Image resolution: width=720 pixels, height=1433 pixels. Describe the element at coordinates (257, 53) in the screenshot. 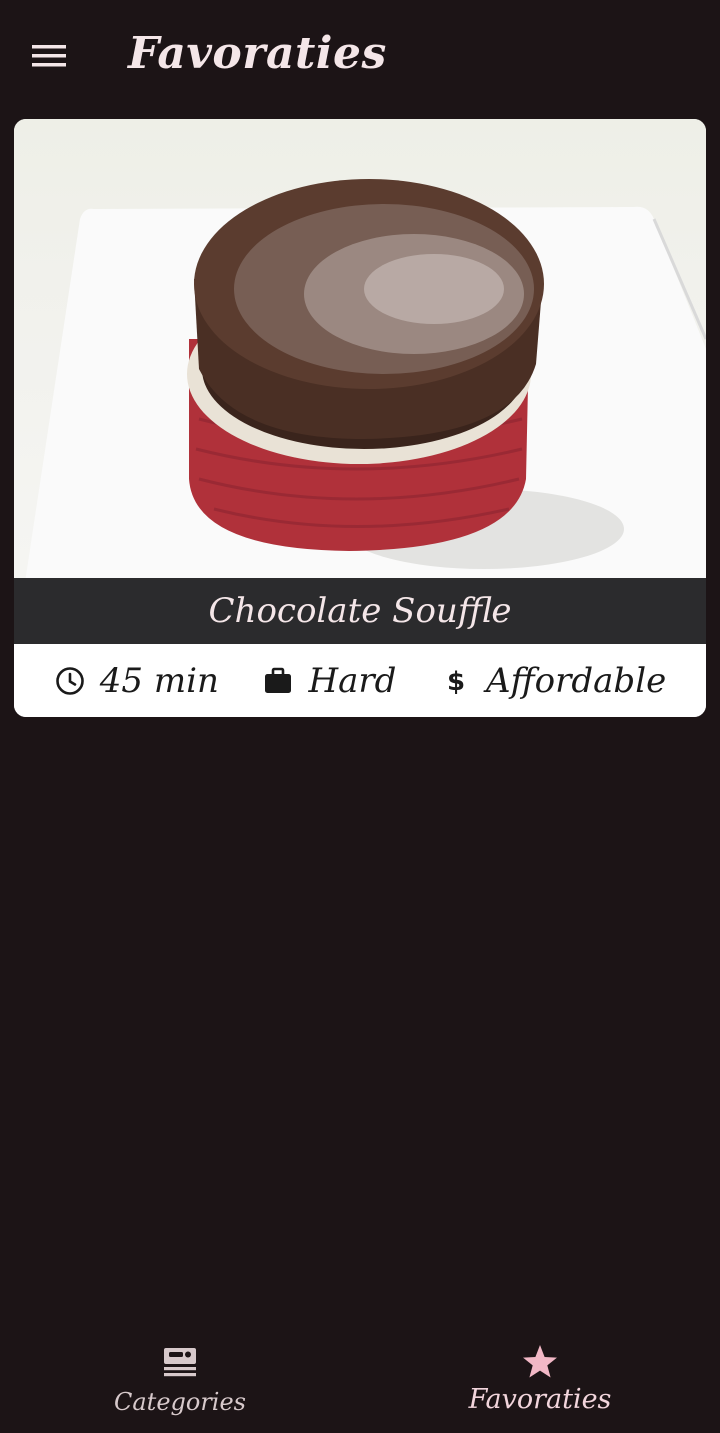

I see `page-title: Favoraties` at that location.